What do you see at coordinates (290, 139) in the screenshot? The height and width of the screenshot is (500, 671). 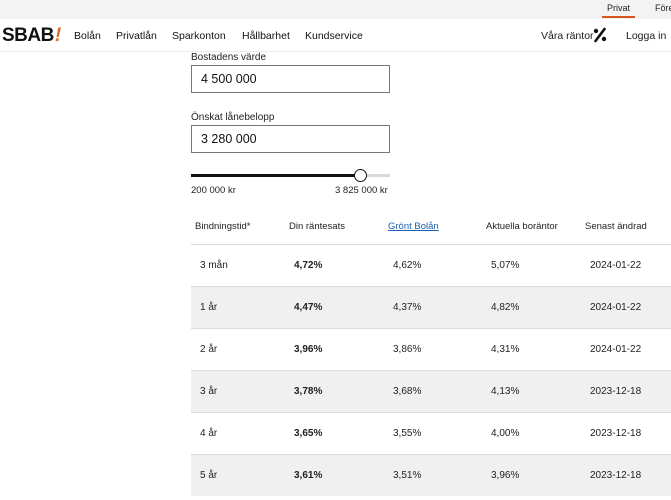 I see `loan-amount-input: 3 280 000` at bounding box center [290, 139].